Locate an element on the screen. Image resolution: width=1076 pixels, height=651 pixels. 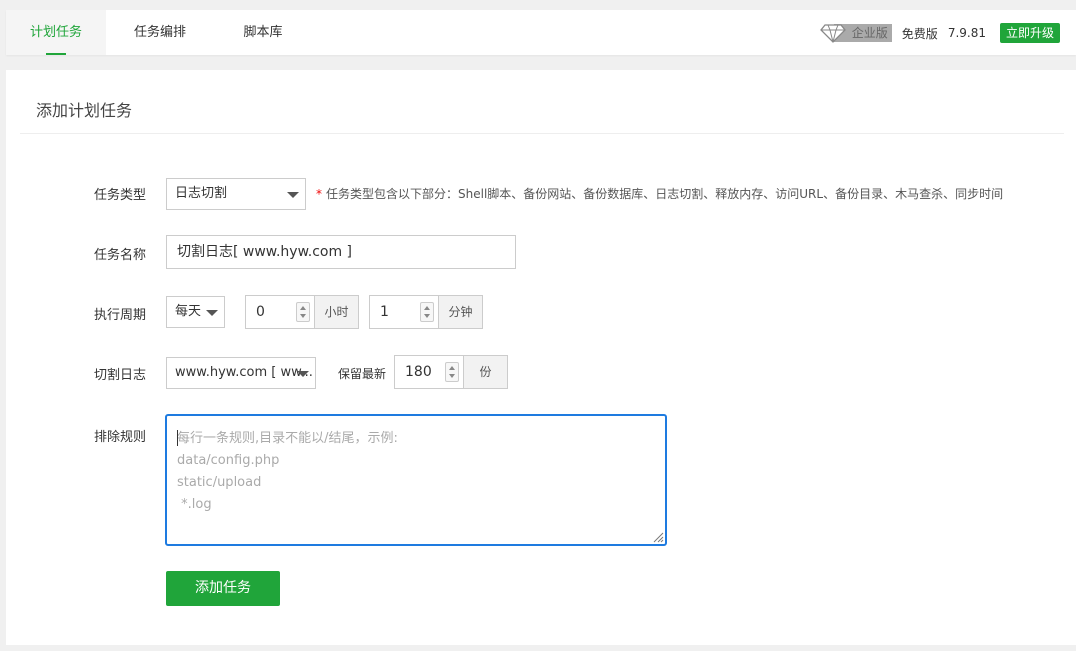
hour-input: 0 is located at coordinates (280, 312).